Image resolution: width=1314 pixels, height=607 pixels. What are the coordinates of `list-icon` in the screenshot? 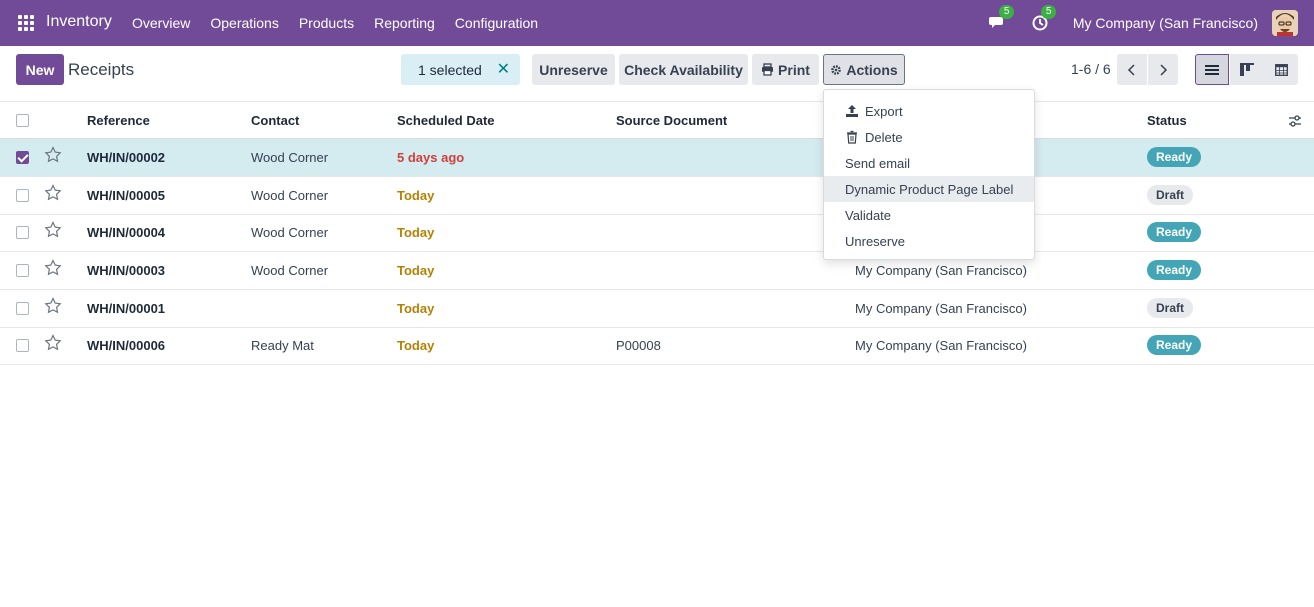 It's located at (1212, 69).